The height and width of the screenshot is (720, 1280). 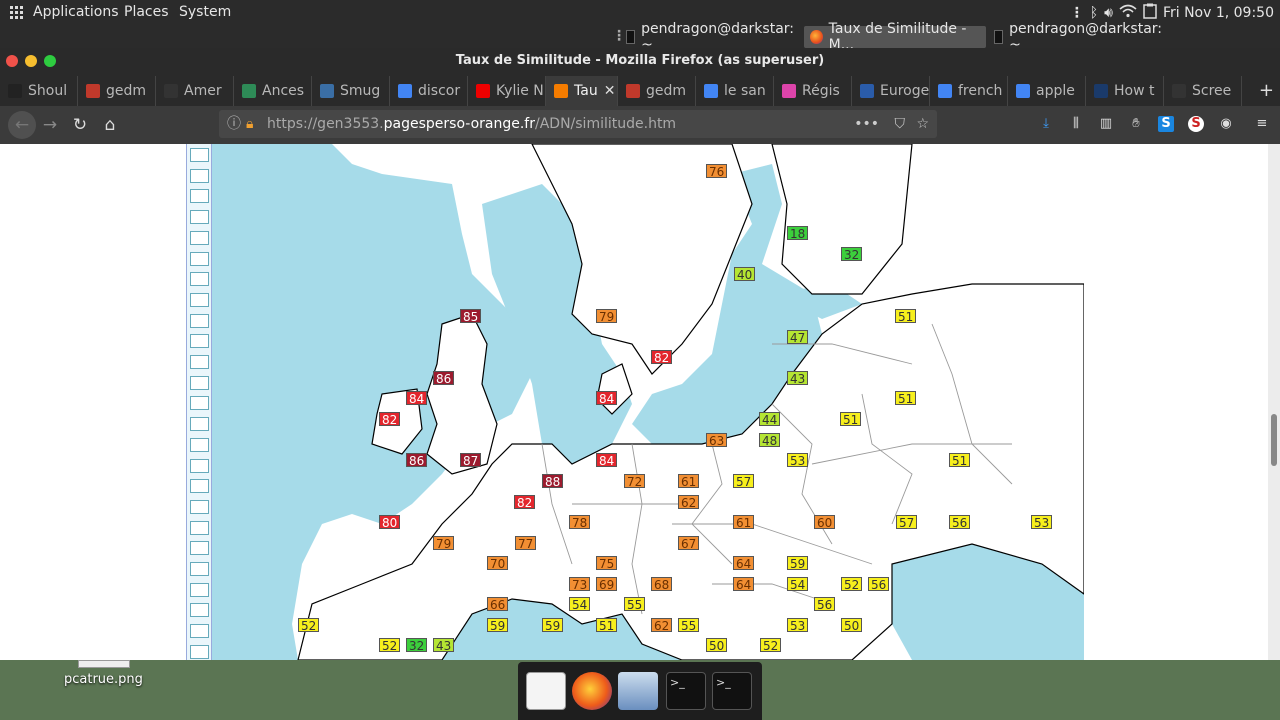 What do you see at coordinates (607, 316) in the screenshot?
I see `similarity-label: 79` at bounding box center [607, 316].